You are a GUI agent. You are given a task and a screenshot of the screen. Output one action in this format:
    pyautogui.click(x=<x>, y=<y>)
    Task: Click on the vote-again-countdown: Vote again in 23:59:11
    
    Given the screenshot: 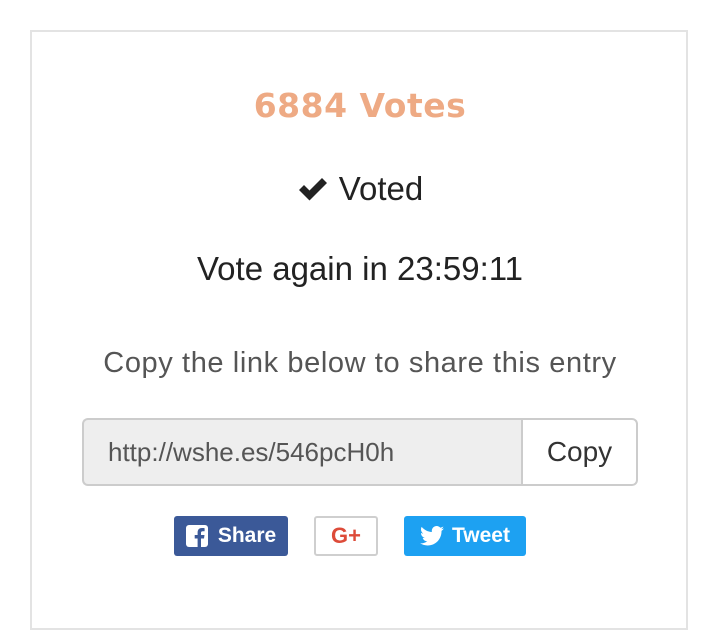 What is the action you would take?
    pyautogui.click(x=359, y=268)
    